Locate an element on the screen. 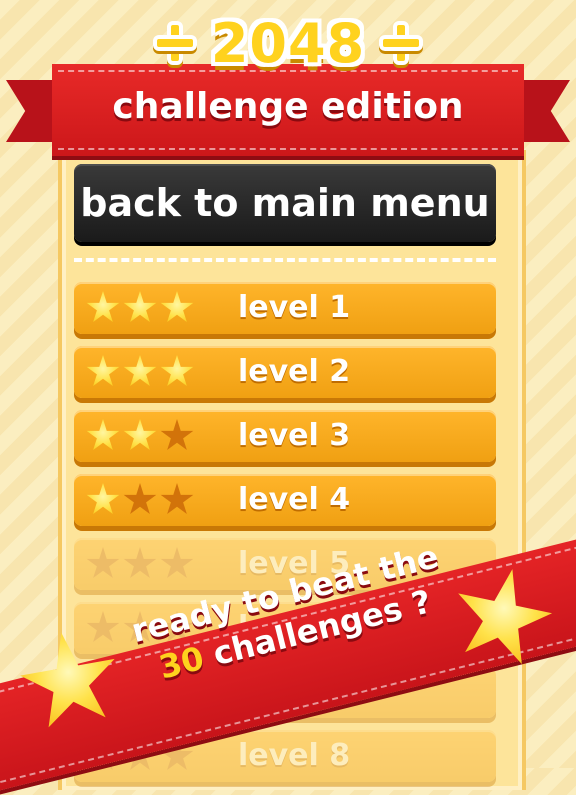  subtitle: challenge edition is located at coordinates (288, 106).